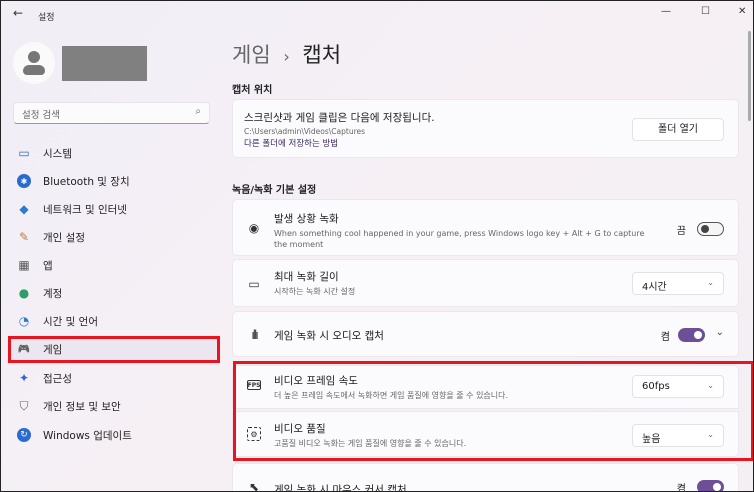 Image resolution: width=754 pixels, height=492 pixels. What do you see at coordinates (24, 321) in the screenshot?
I see `globe-clock-icon: ◔` at bounding box center [24, 321].